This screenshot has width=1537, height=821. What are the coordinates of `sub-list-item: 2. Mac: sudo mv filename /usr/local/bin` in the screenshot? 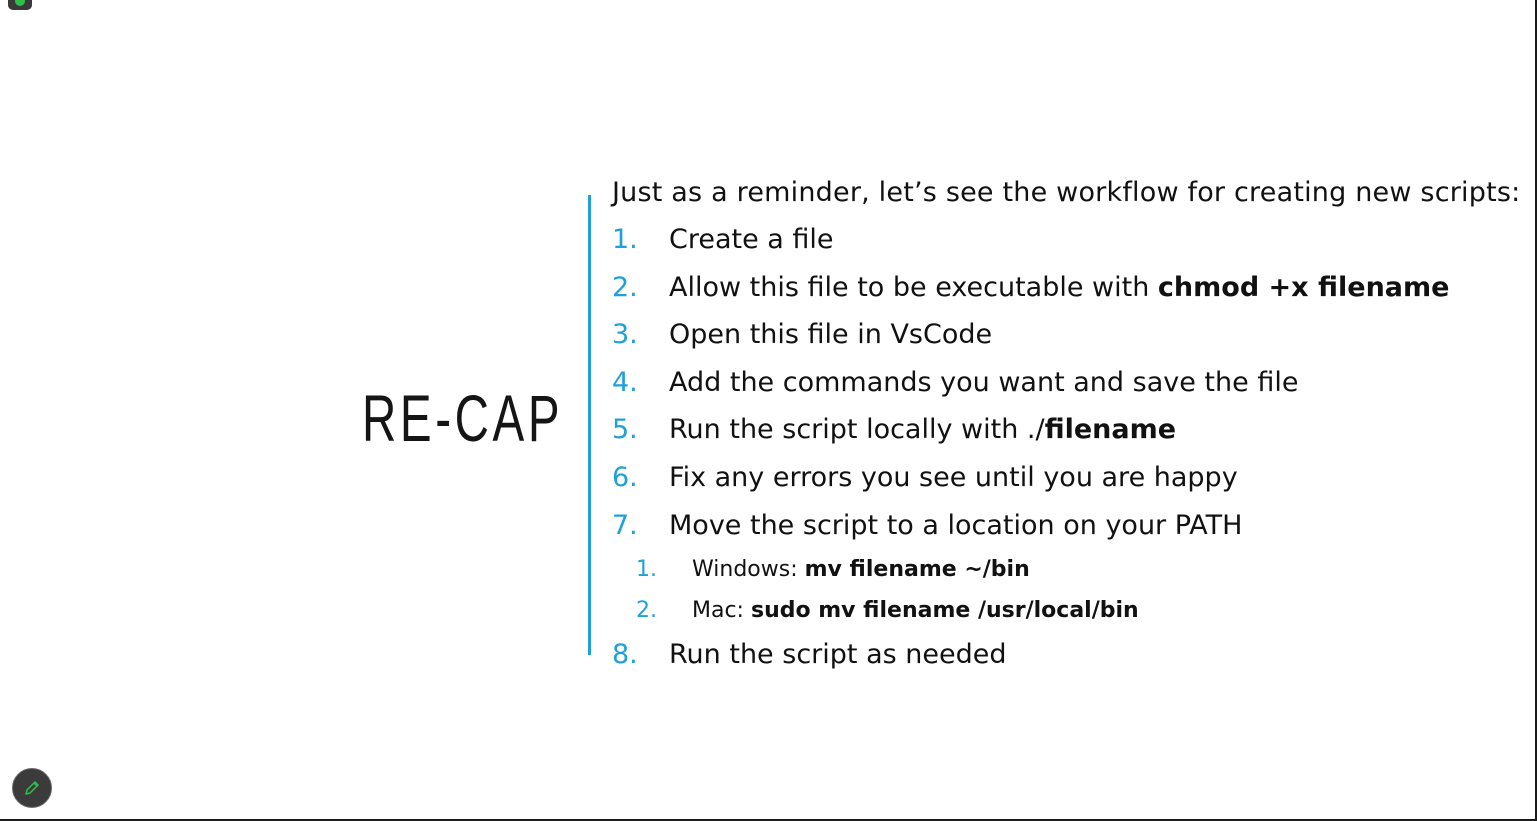 It's located at (1072, 610).